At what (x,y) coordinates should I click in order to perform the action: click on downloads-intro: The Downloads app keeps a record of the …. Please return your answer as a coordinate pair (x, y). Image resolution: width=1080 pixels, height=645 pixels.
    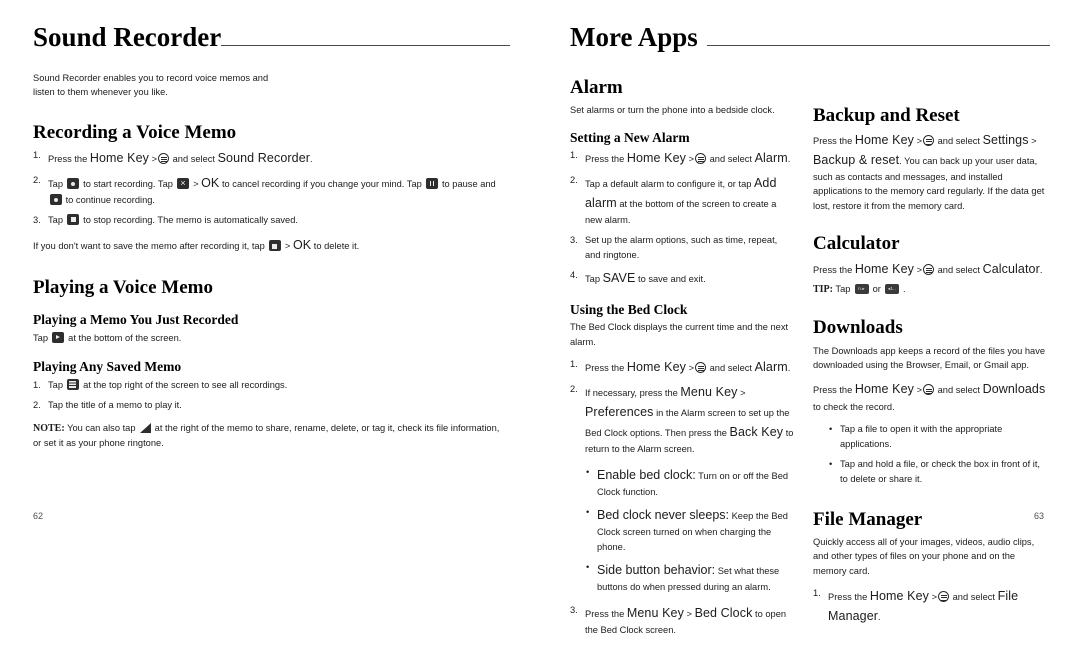
    Looking at the image, I should click on (929, 358).